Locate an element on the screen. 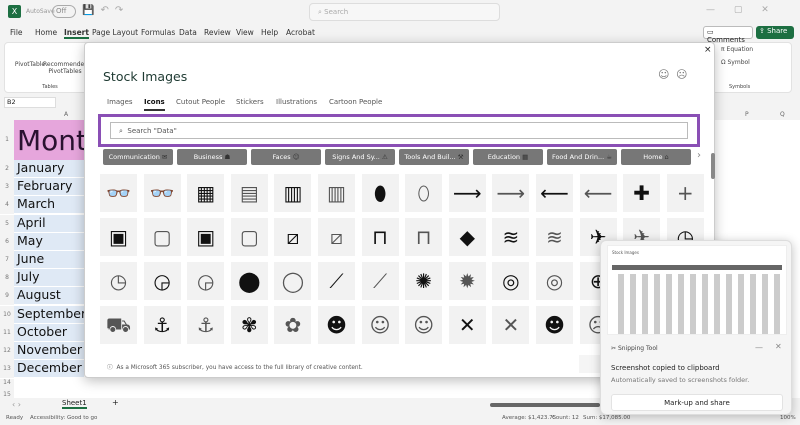  alien-outline-icon: ◯ is located at coordinates (293, 281).